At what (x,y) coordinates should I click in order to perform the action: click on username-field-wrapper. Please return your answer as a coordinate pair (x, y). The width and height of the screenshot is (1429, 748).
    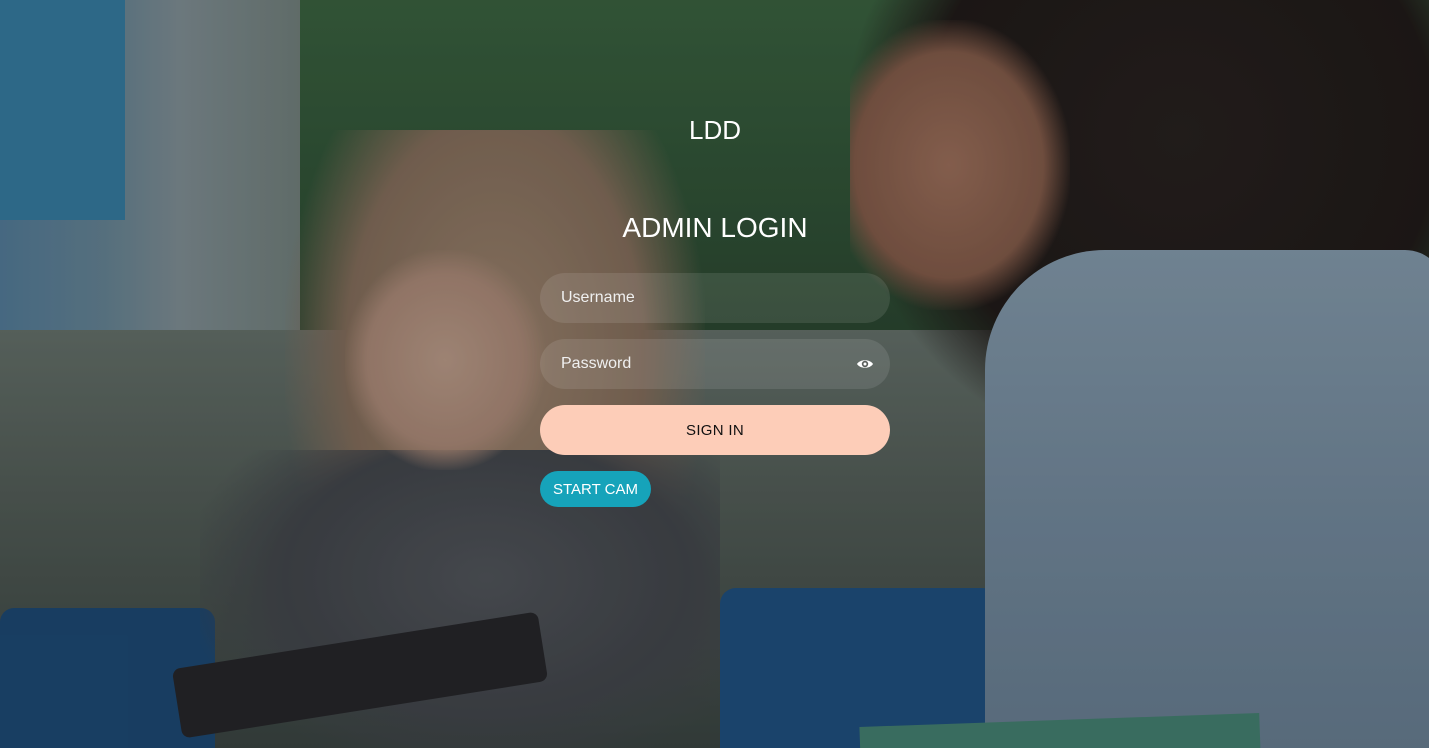
    Looking at the image, I should click on (715, 298).